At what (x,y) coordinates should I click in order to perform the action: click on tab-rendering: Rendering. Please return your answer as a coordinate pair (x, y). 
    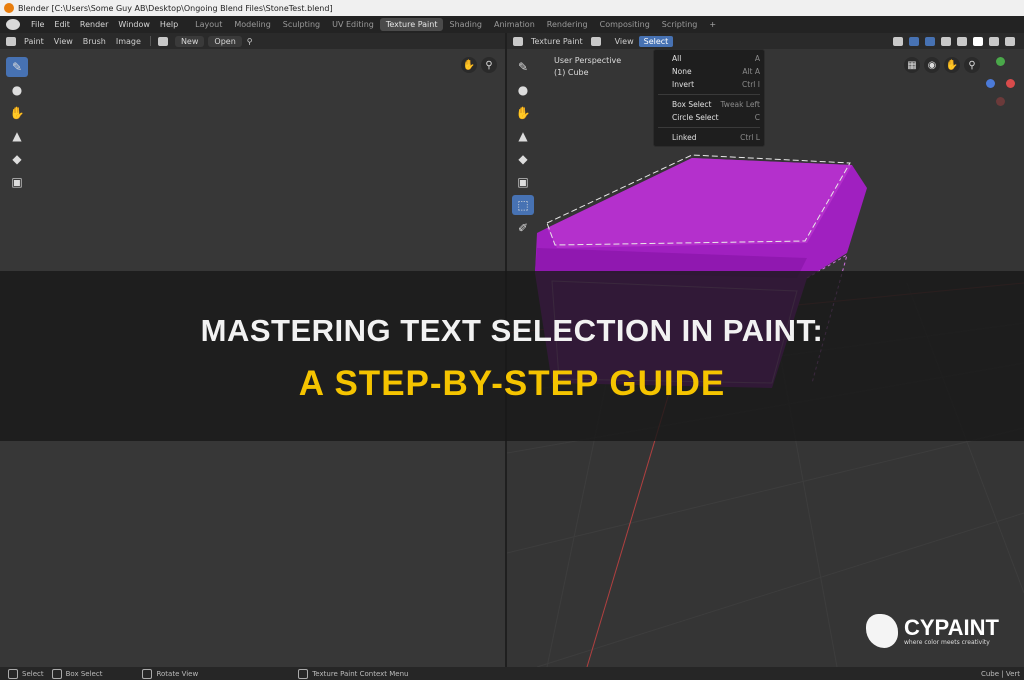
    Looking at the image, I should click on (567, 24).